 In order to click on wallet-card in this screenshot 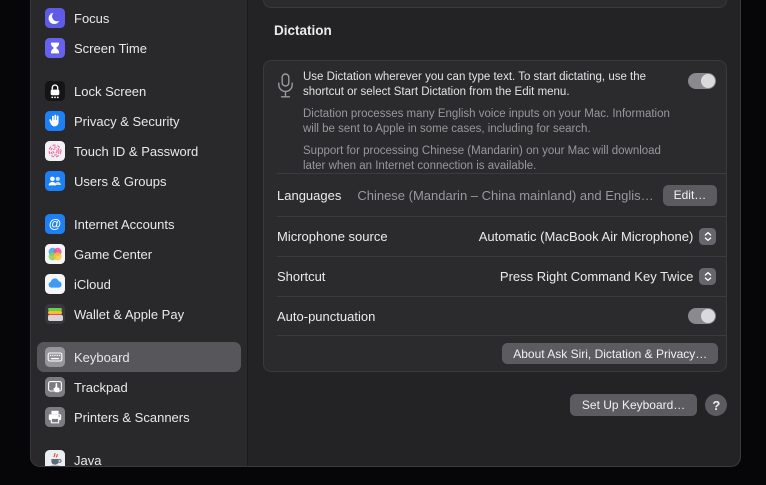, I will do `click(55, 317)`.